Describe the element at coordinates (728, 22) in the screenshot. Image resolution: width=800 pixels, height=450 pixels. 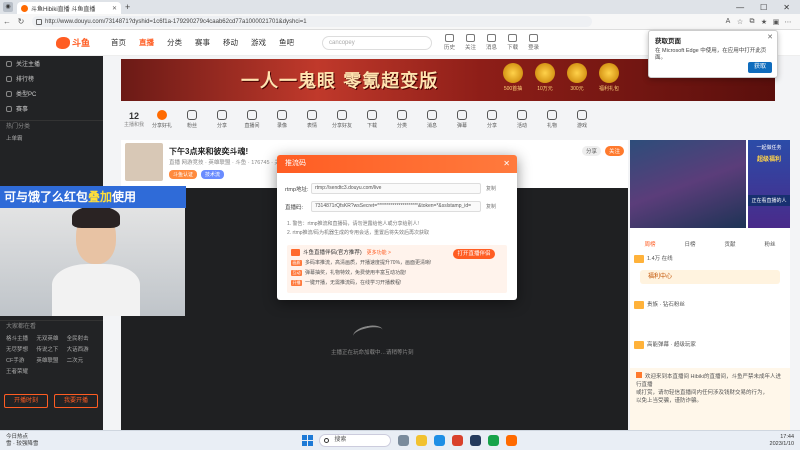
I see `read-aloud-icon: A` at that location.